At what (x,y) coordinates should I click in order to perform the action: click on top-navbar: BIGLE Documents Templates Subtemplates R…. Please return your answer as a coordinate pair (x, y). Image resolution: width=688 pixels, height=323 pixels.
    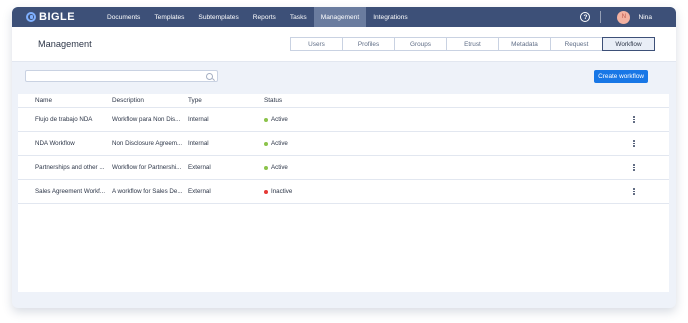
    Looking at the image, I should click on (344, 17).